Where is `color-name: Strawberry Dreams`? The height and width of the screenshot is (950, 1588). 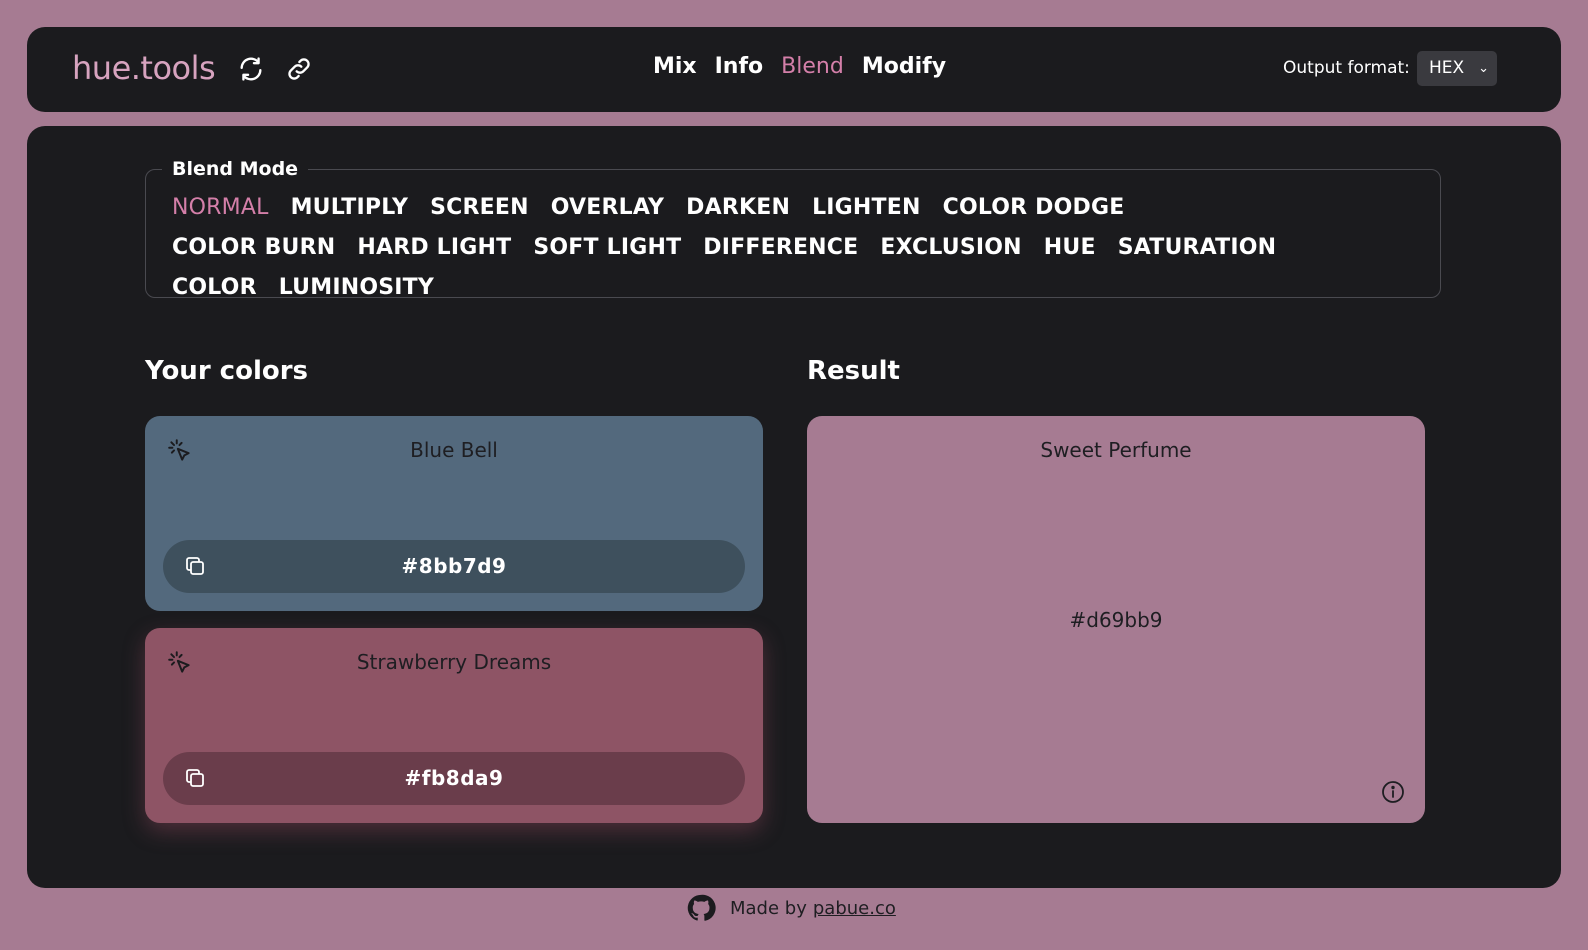 color-name: Strawberry Dreams is located at coordinates (454, 662).